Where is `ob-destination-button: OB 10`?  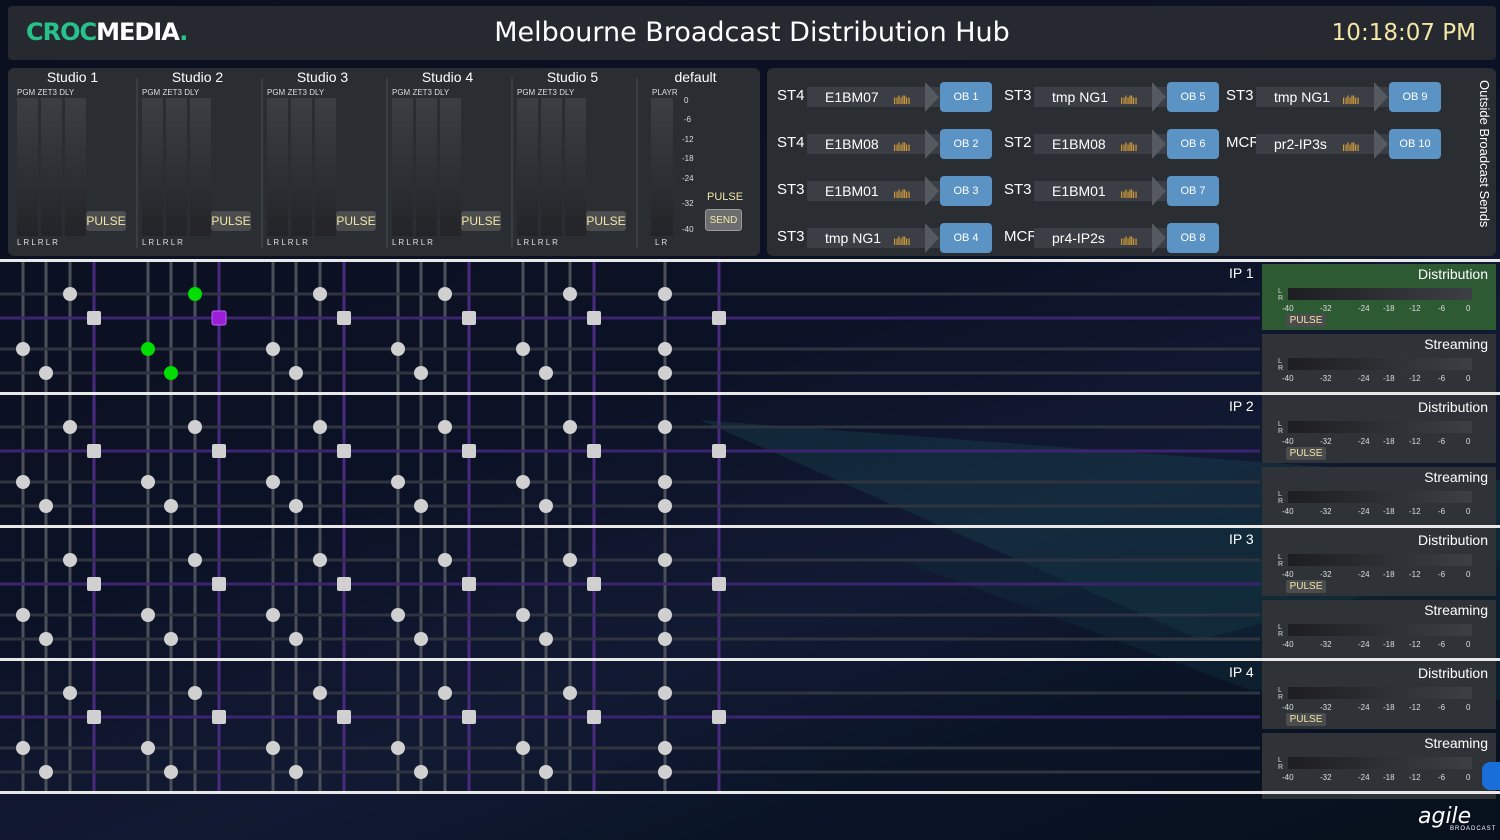
ob-destination-button: OB 10 is located at coordinates (1415, 144).